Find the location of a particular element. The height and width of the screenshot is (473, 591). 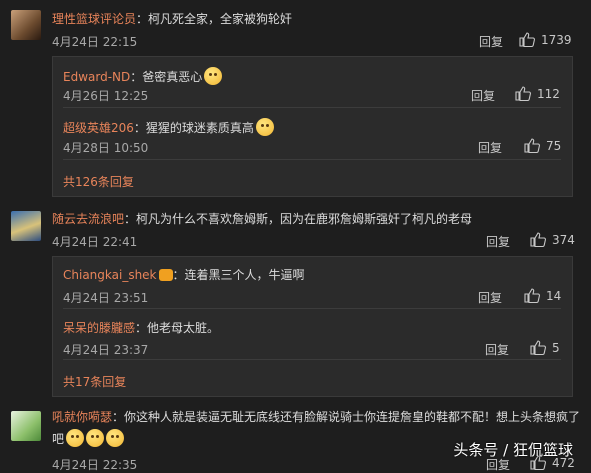

comment-text: 柯凡死全家，全家被狗轮奸 is located at coordinates (220, 19).